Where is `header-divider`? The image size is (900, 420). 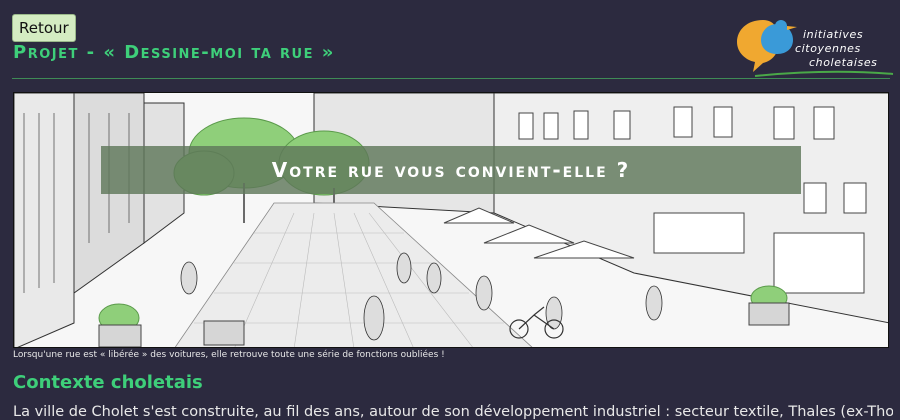 header-divider is located at coordinates (451, 78).